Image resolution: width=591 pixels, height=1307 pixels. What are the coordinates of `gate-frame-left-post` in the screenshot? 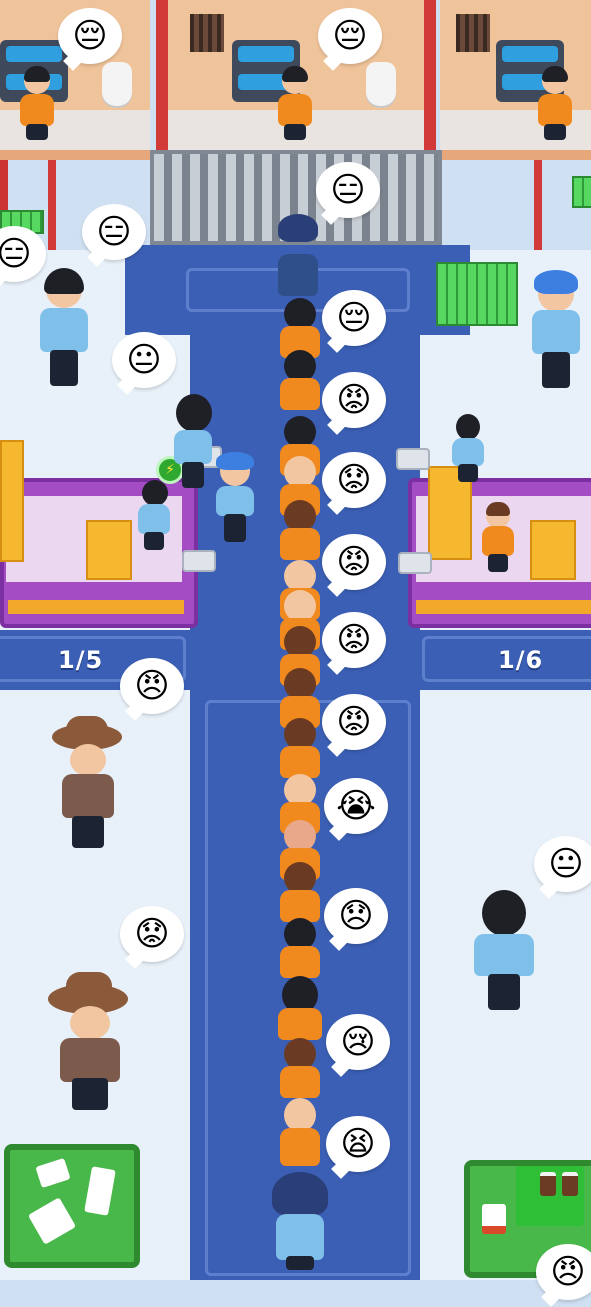 It's located at (52, 205).